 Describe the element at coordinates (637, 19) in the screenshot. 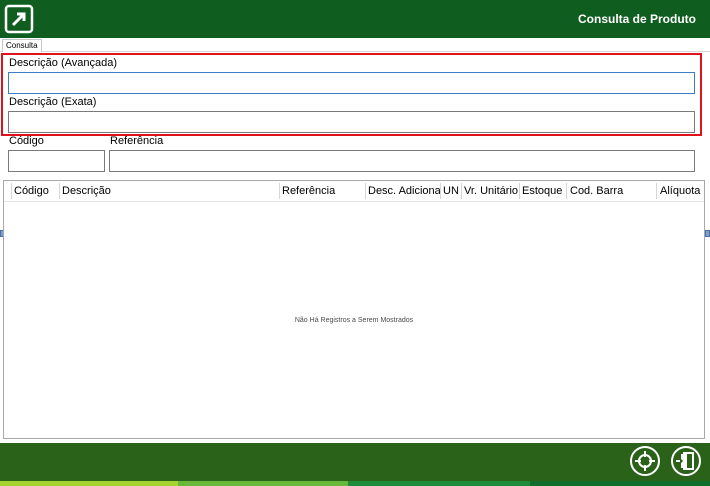

I see `window-title: Consulta de Produto` at that location.